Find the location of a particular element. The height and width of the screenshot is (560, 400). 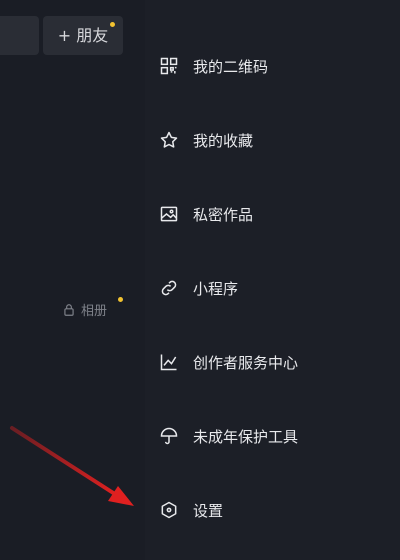

menu-item-favorites: 我的收藏 is located at coordinates (206, 140).